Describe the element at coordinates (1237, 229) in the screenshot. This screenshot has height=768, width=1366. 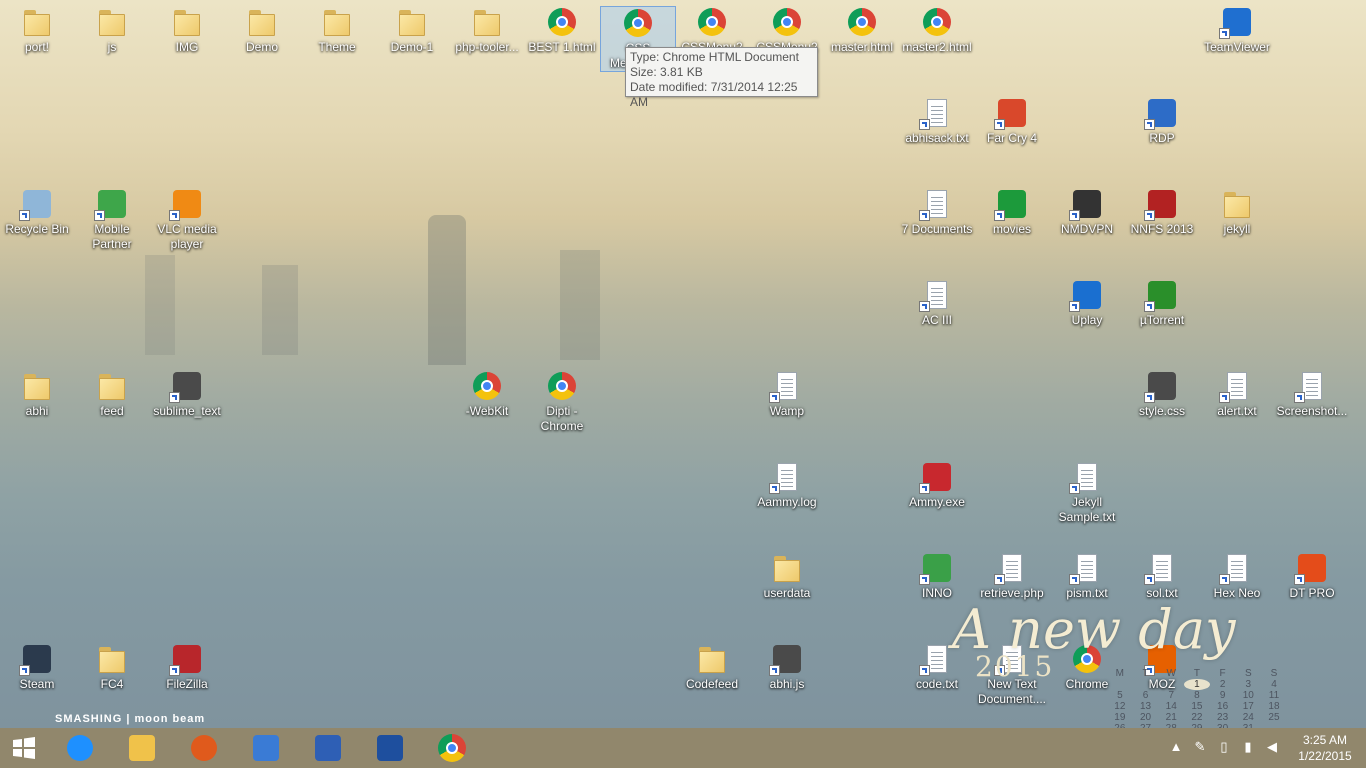
I see `desktop-icon-label: jekyll` at that location.